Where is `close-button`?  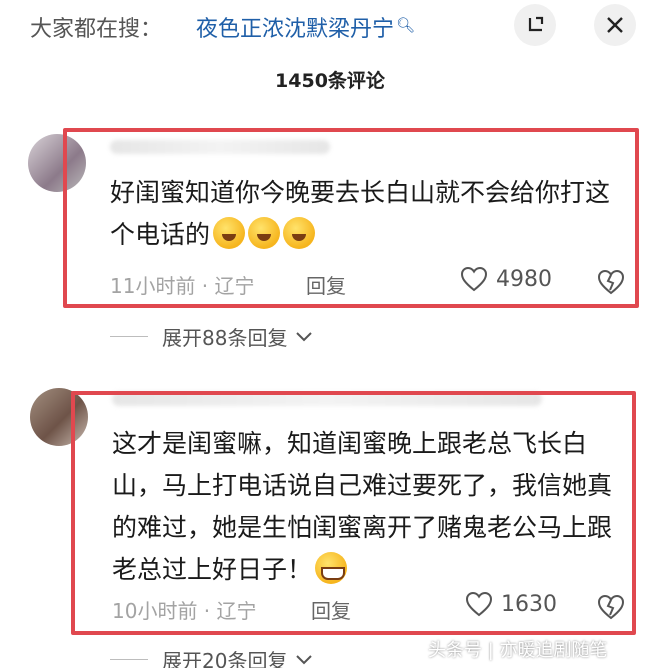 close-button is located at coordinates (615, 25).